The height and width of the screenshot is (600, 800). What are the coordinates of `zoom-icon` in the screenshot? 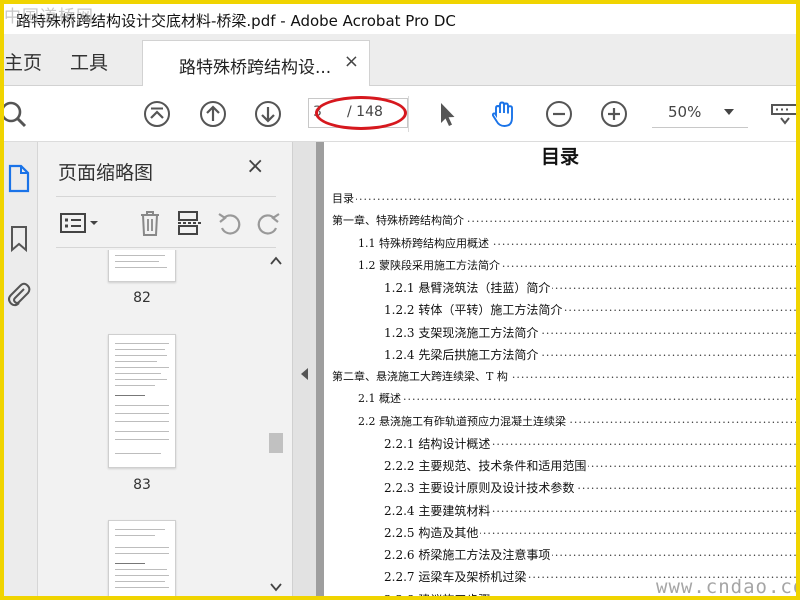 It's located at (16, 114).